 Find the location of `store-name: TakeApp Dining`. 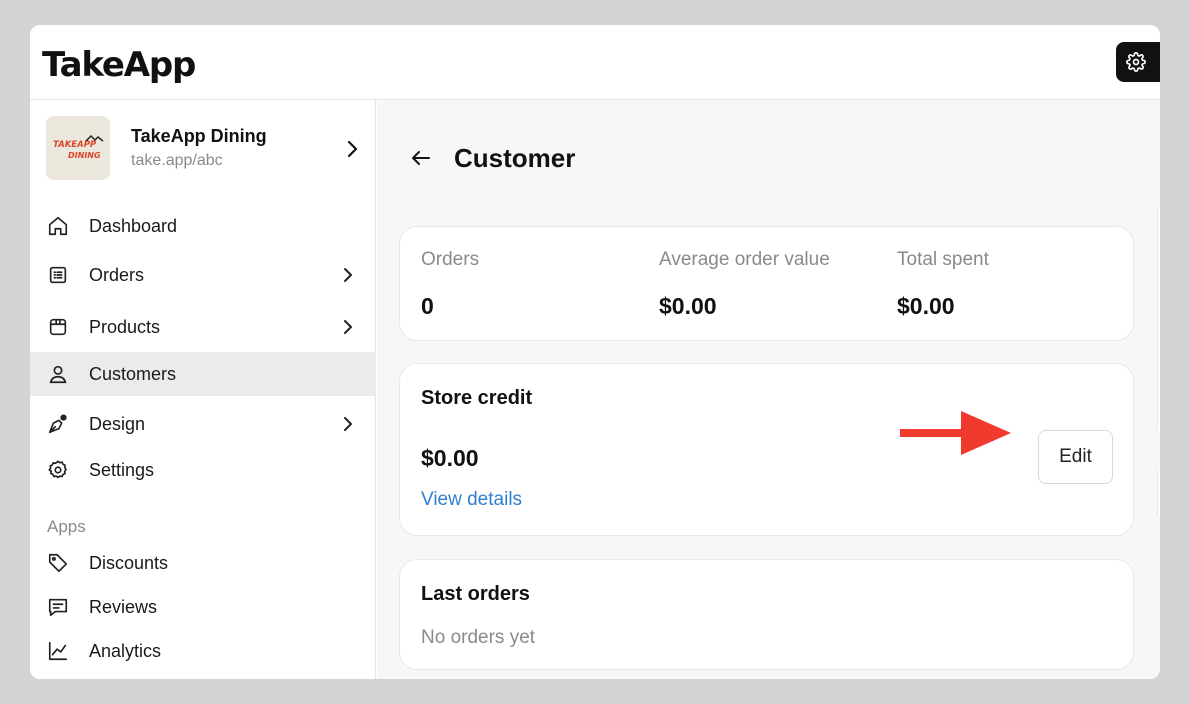

store-name: TakeApp Dining is located at coordinates (199, 136).